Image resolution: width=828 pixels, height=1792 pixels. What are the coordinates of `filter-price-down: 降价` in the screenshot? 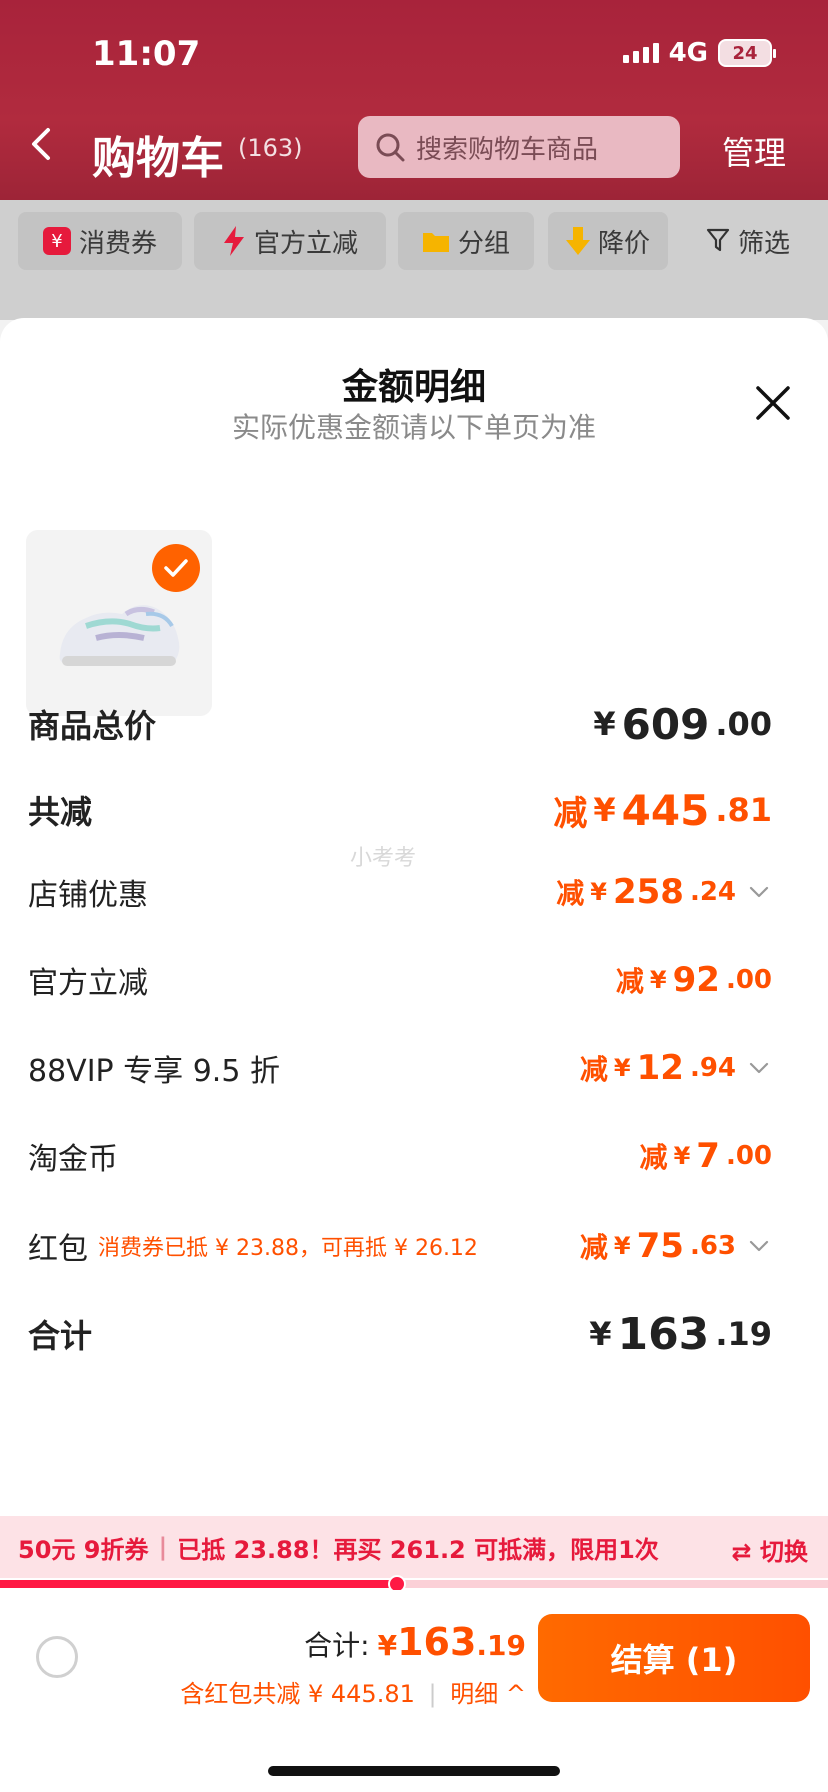 It's located at (608, 241).